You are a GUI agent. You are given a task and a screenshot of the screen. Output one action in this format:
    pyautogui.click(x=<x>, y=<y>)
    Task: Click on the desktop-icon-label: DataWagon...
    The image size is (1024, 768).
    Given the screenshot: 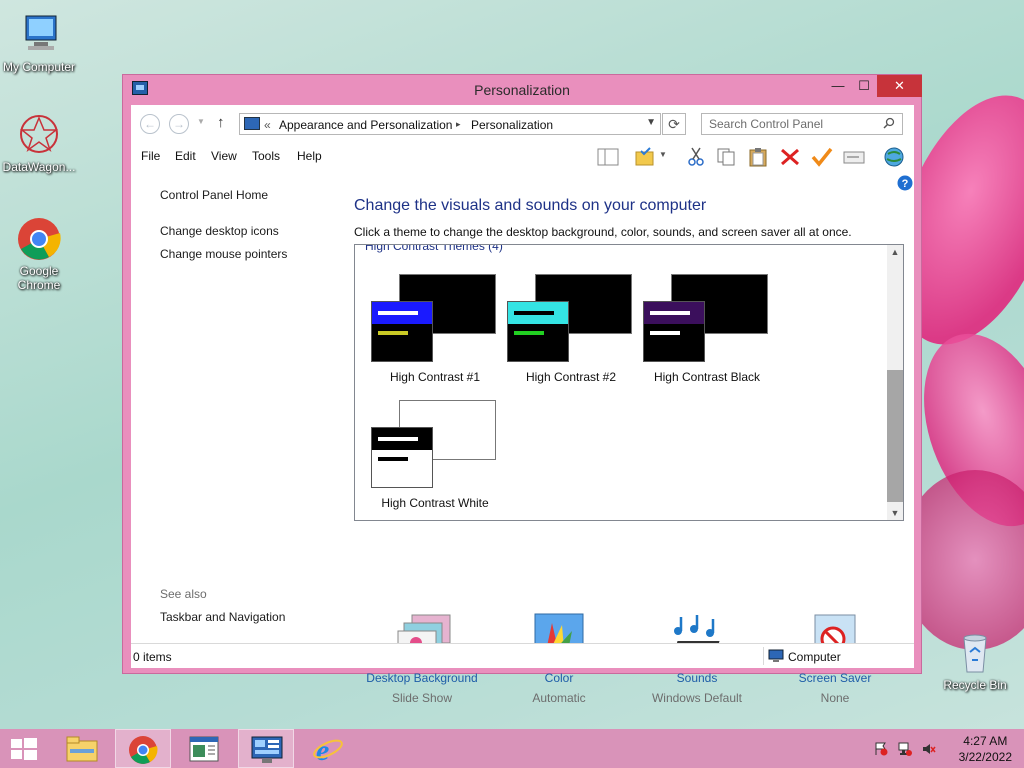 What is the action you would take?
    pyautogui.click(x=39, y=167)
    